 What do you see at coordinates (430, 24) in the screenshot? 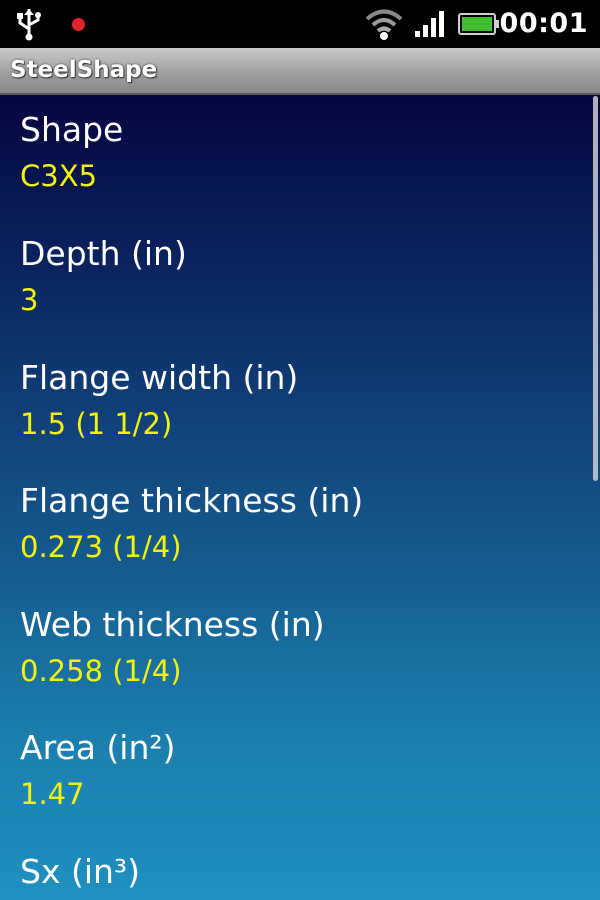
I see `signal-icon` at bounding box center [430, 24].